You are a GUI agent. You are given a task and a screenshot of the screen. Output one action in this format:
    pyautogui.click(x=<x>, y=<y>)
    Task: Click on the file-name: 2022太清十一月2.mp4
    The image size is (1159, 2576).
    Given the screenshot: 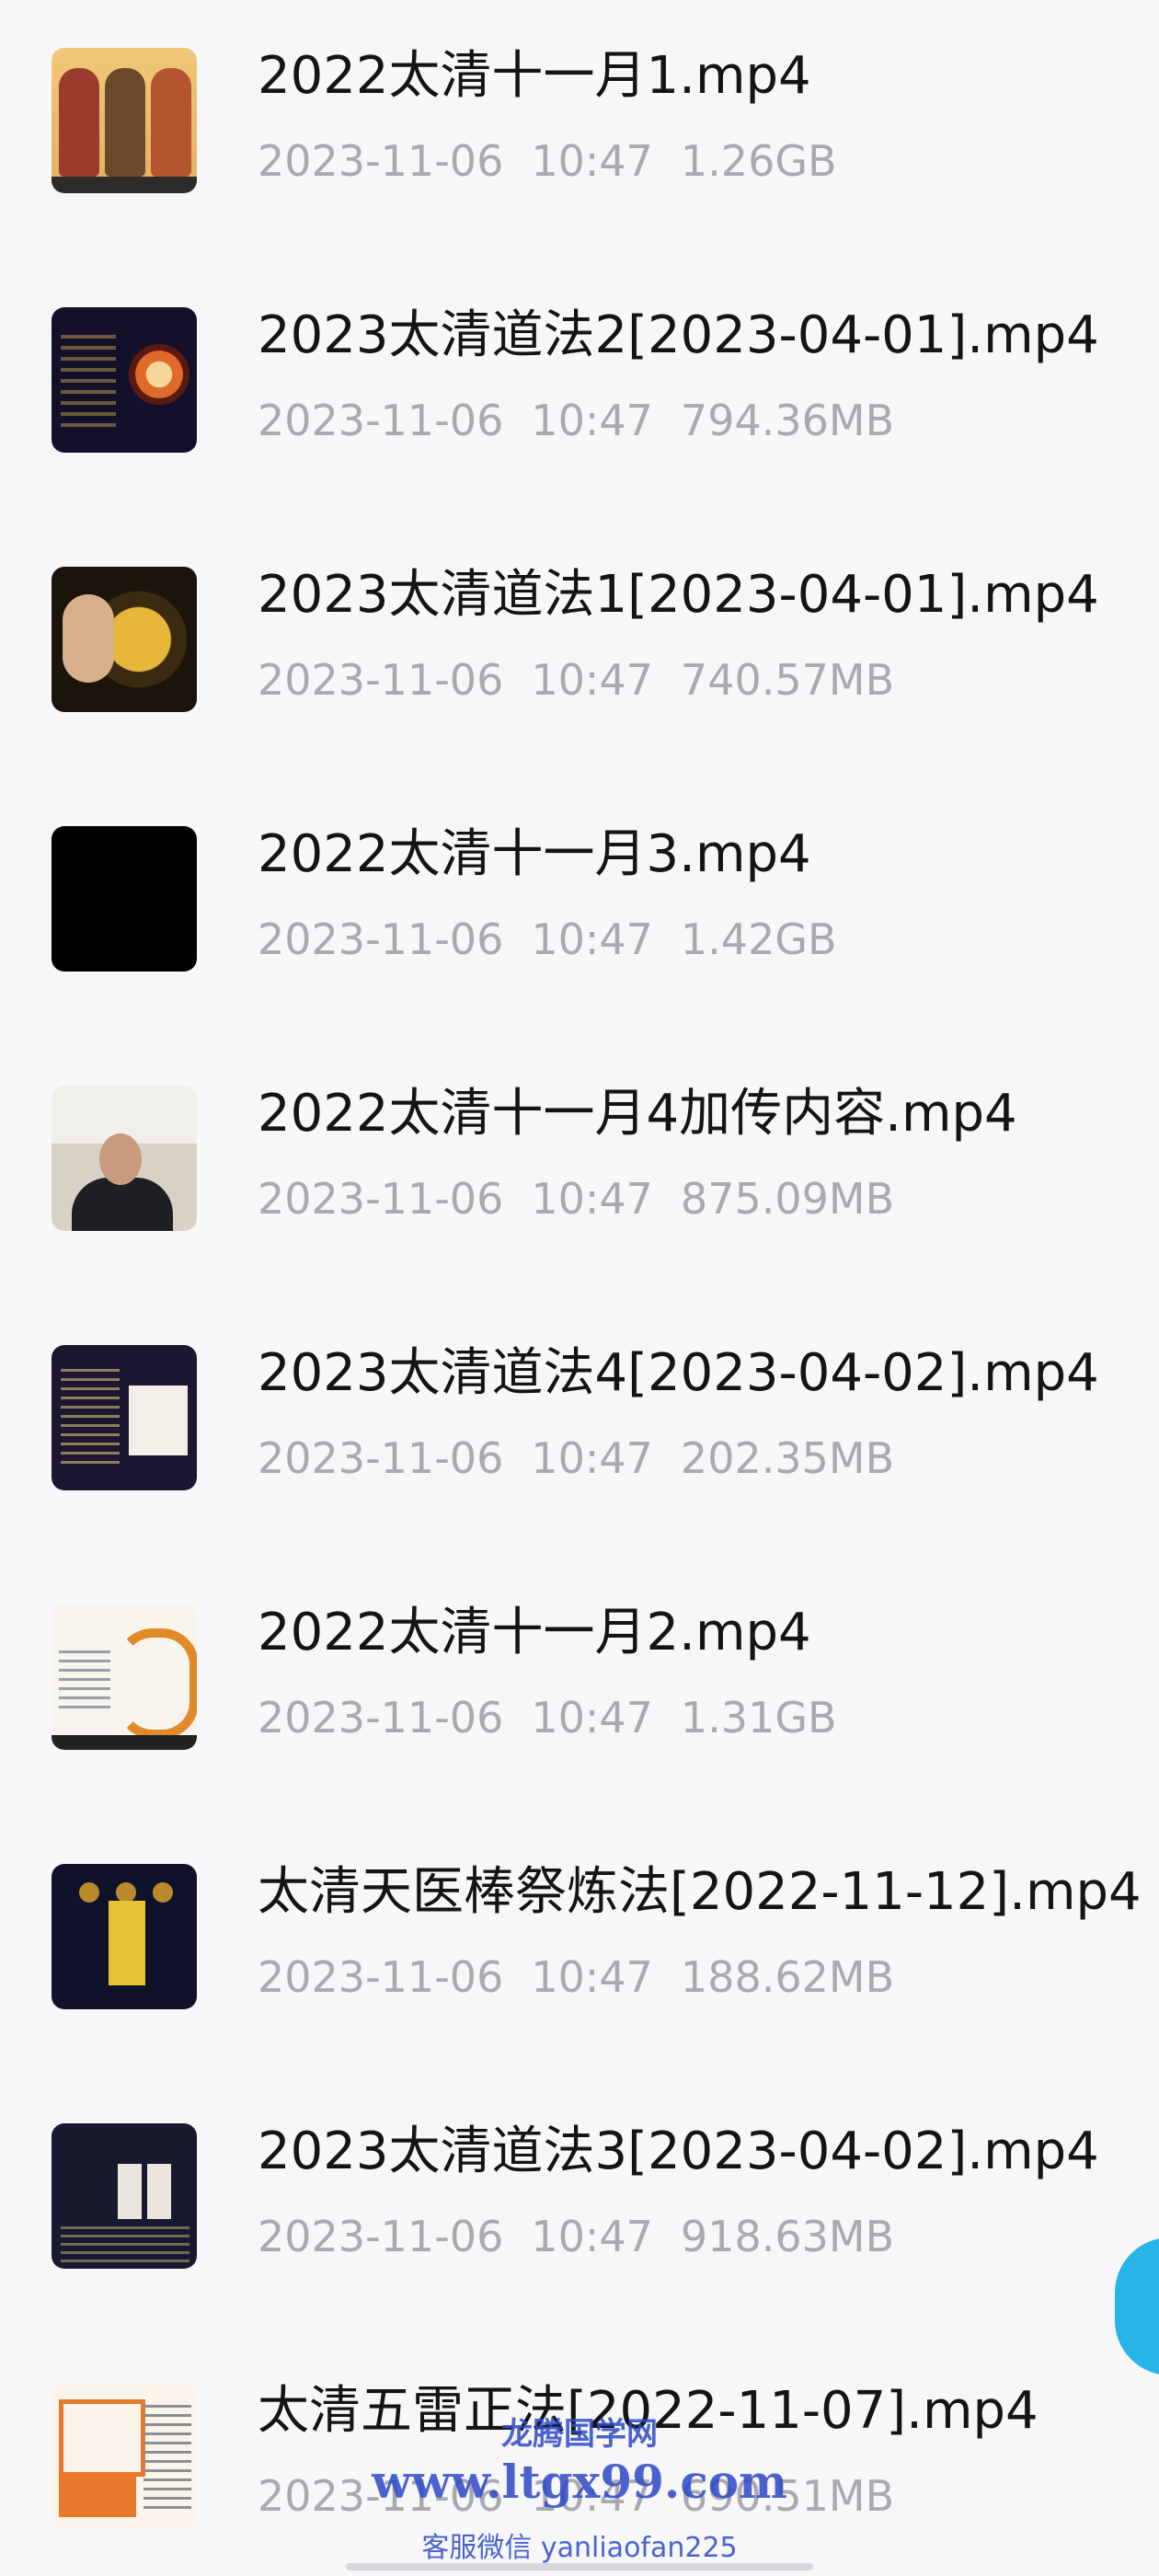 What is the action you would take?
    pyautogui.click(x=534, y=1632)
    